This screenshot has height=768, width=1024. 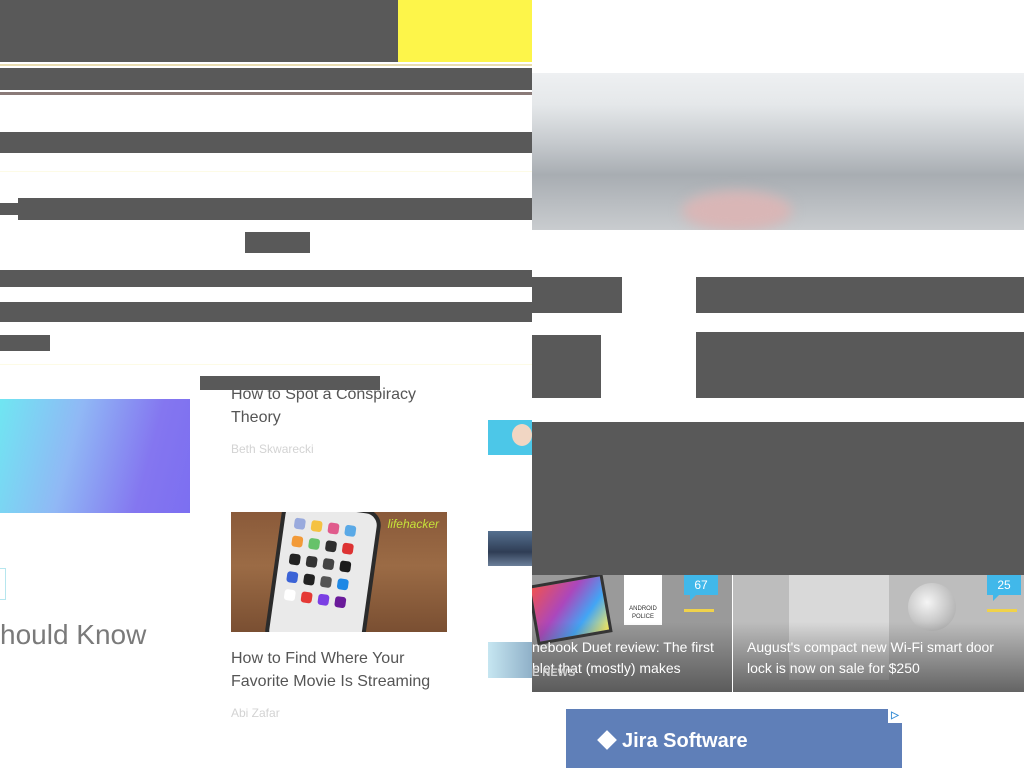 What do you see at coordinates (510, 437) in the screenshot?
I see `avatar-thumbnail` at bounding box center [510, 437].